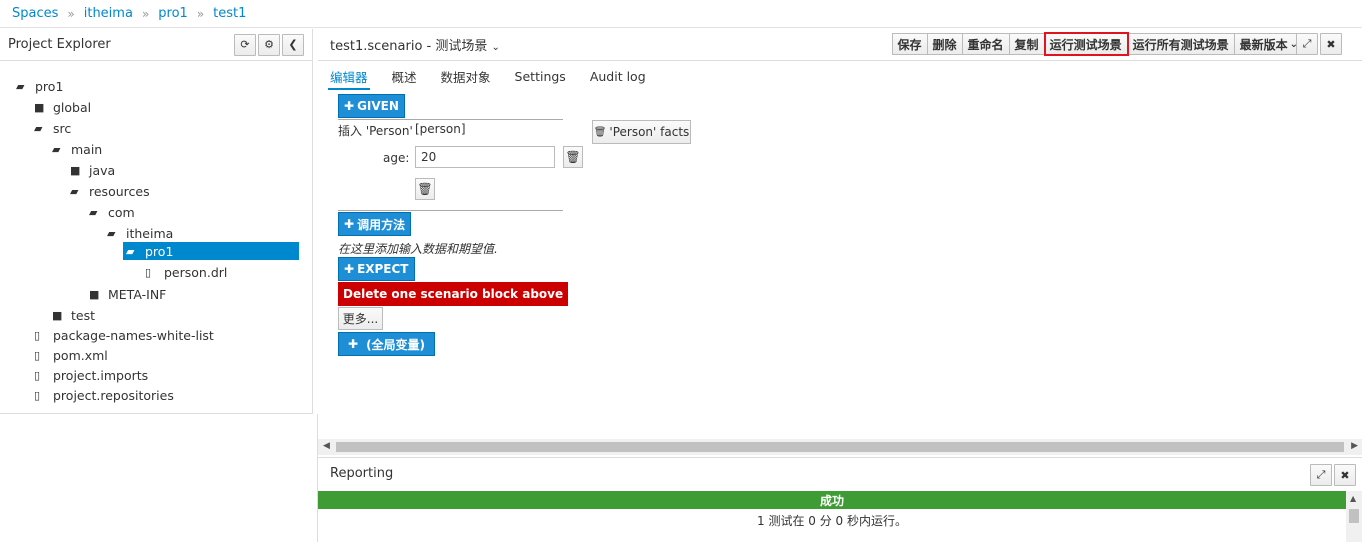  Describe the element at coordinates (1181, 44) in the screenshot. I see `run-all-scenarios-button: 运行所有测试场景` at that location.